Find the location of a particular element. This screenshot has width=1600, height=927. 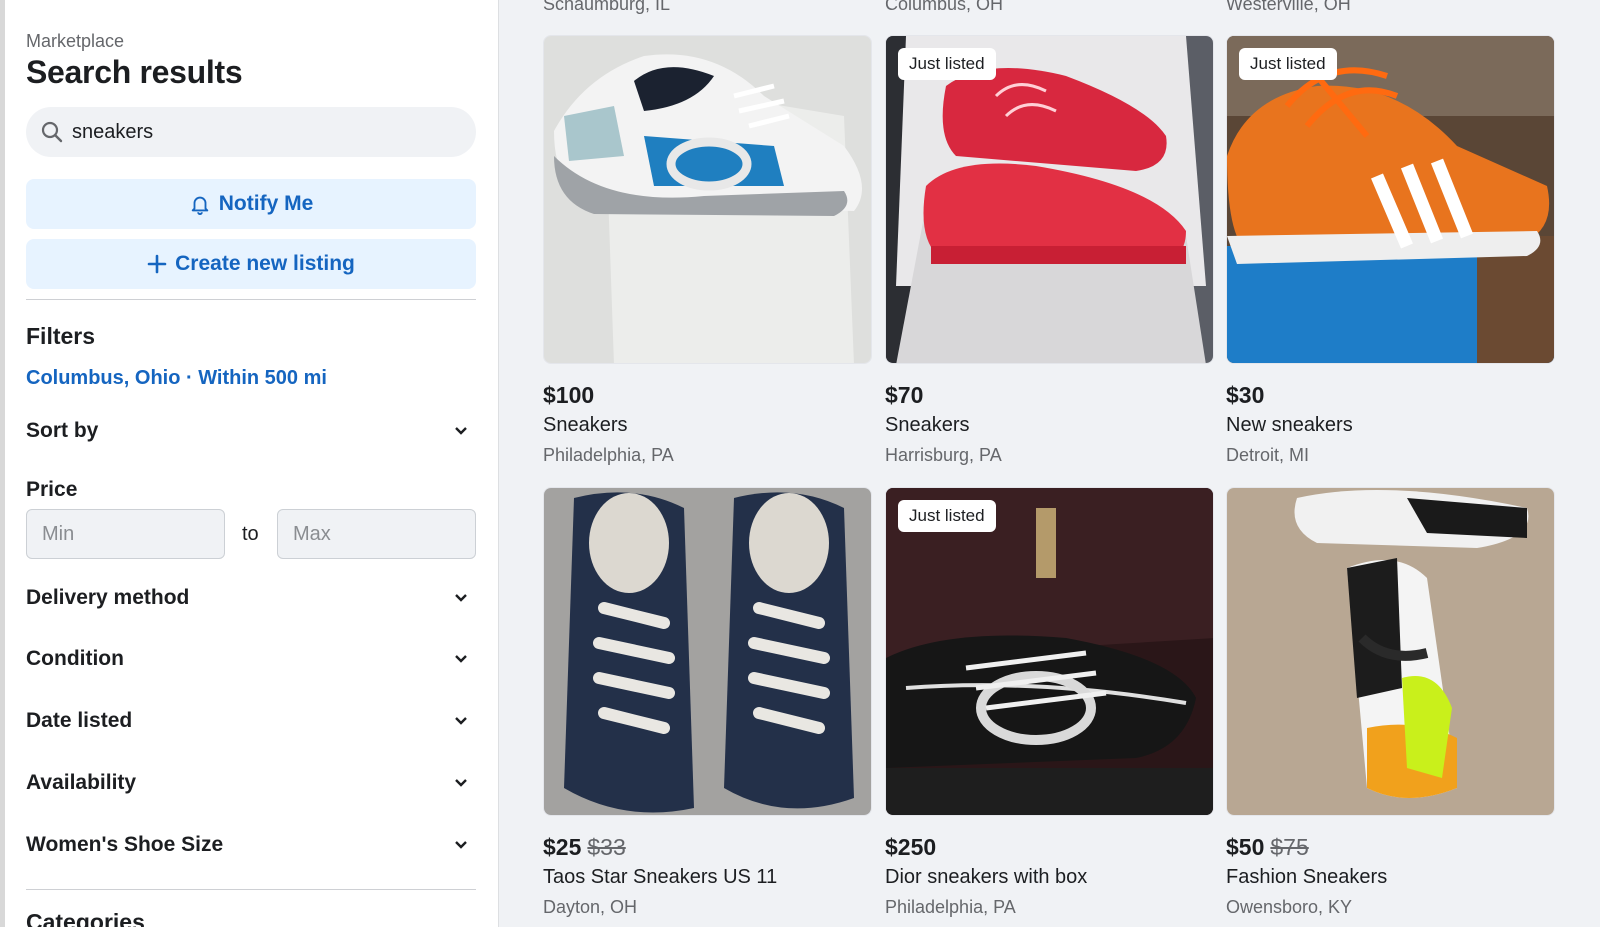

listing-card: Just listed $30 New sneakers Detroit, MI is located at coordinates (1390, 250).